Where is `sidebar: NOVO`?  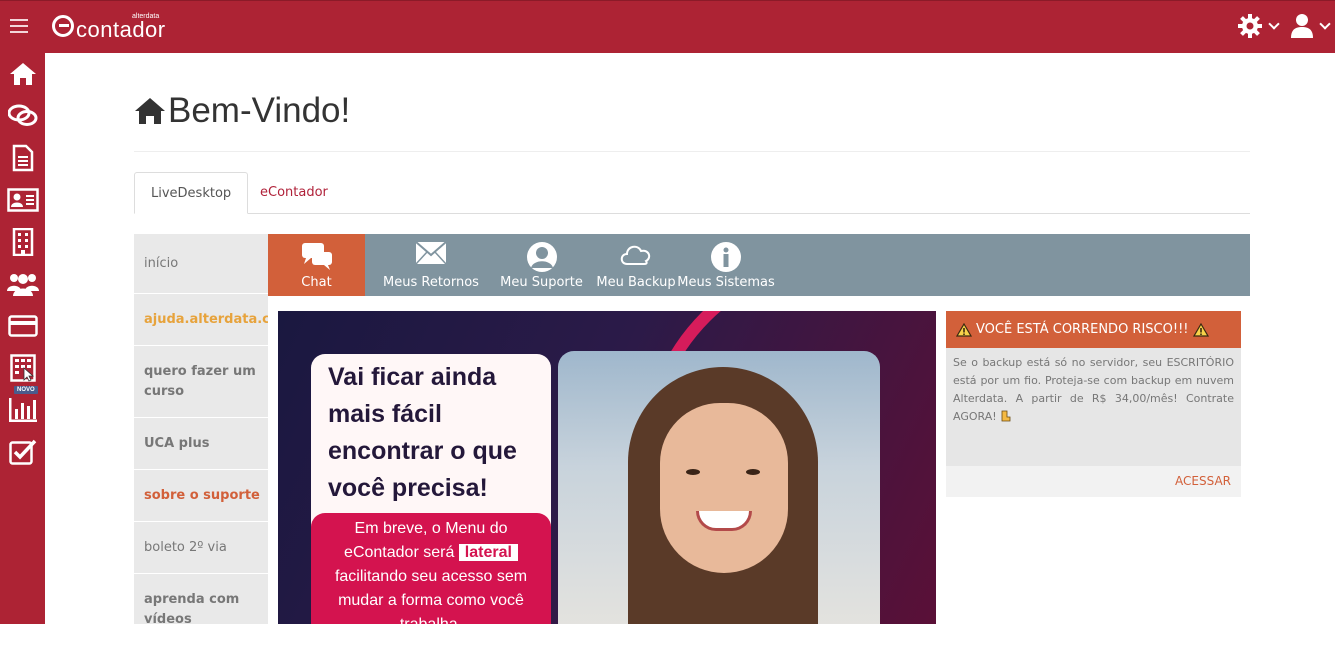
sidebar: NOVO is located at coordinates (22, 338).